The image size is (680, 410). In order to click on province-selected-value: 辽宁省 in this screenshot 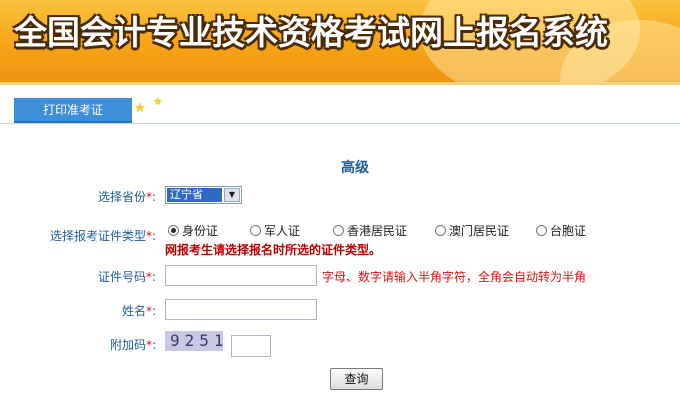, I will do `click(194, 195)`.